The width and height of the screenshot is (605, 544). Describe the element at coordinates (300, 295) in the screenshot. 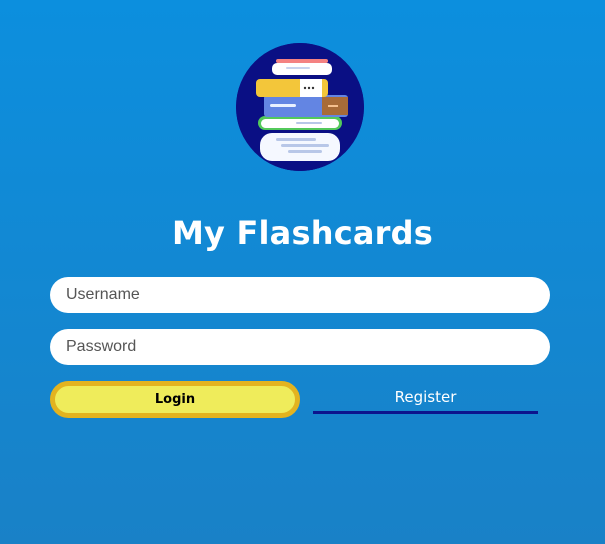

I see `username-input` at that location.